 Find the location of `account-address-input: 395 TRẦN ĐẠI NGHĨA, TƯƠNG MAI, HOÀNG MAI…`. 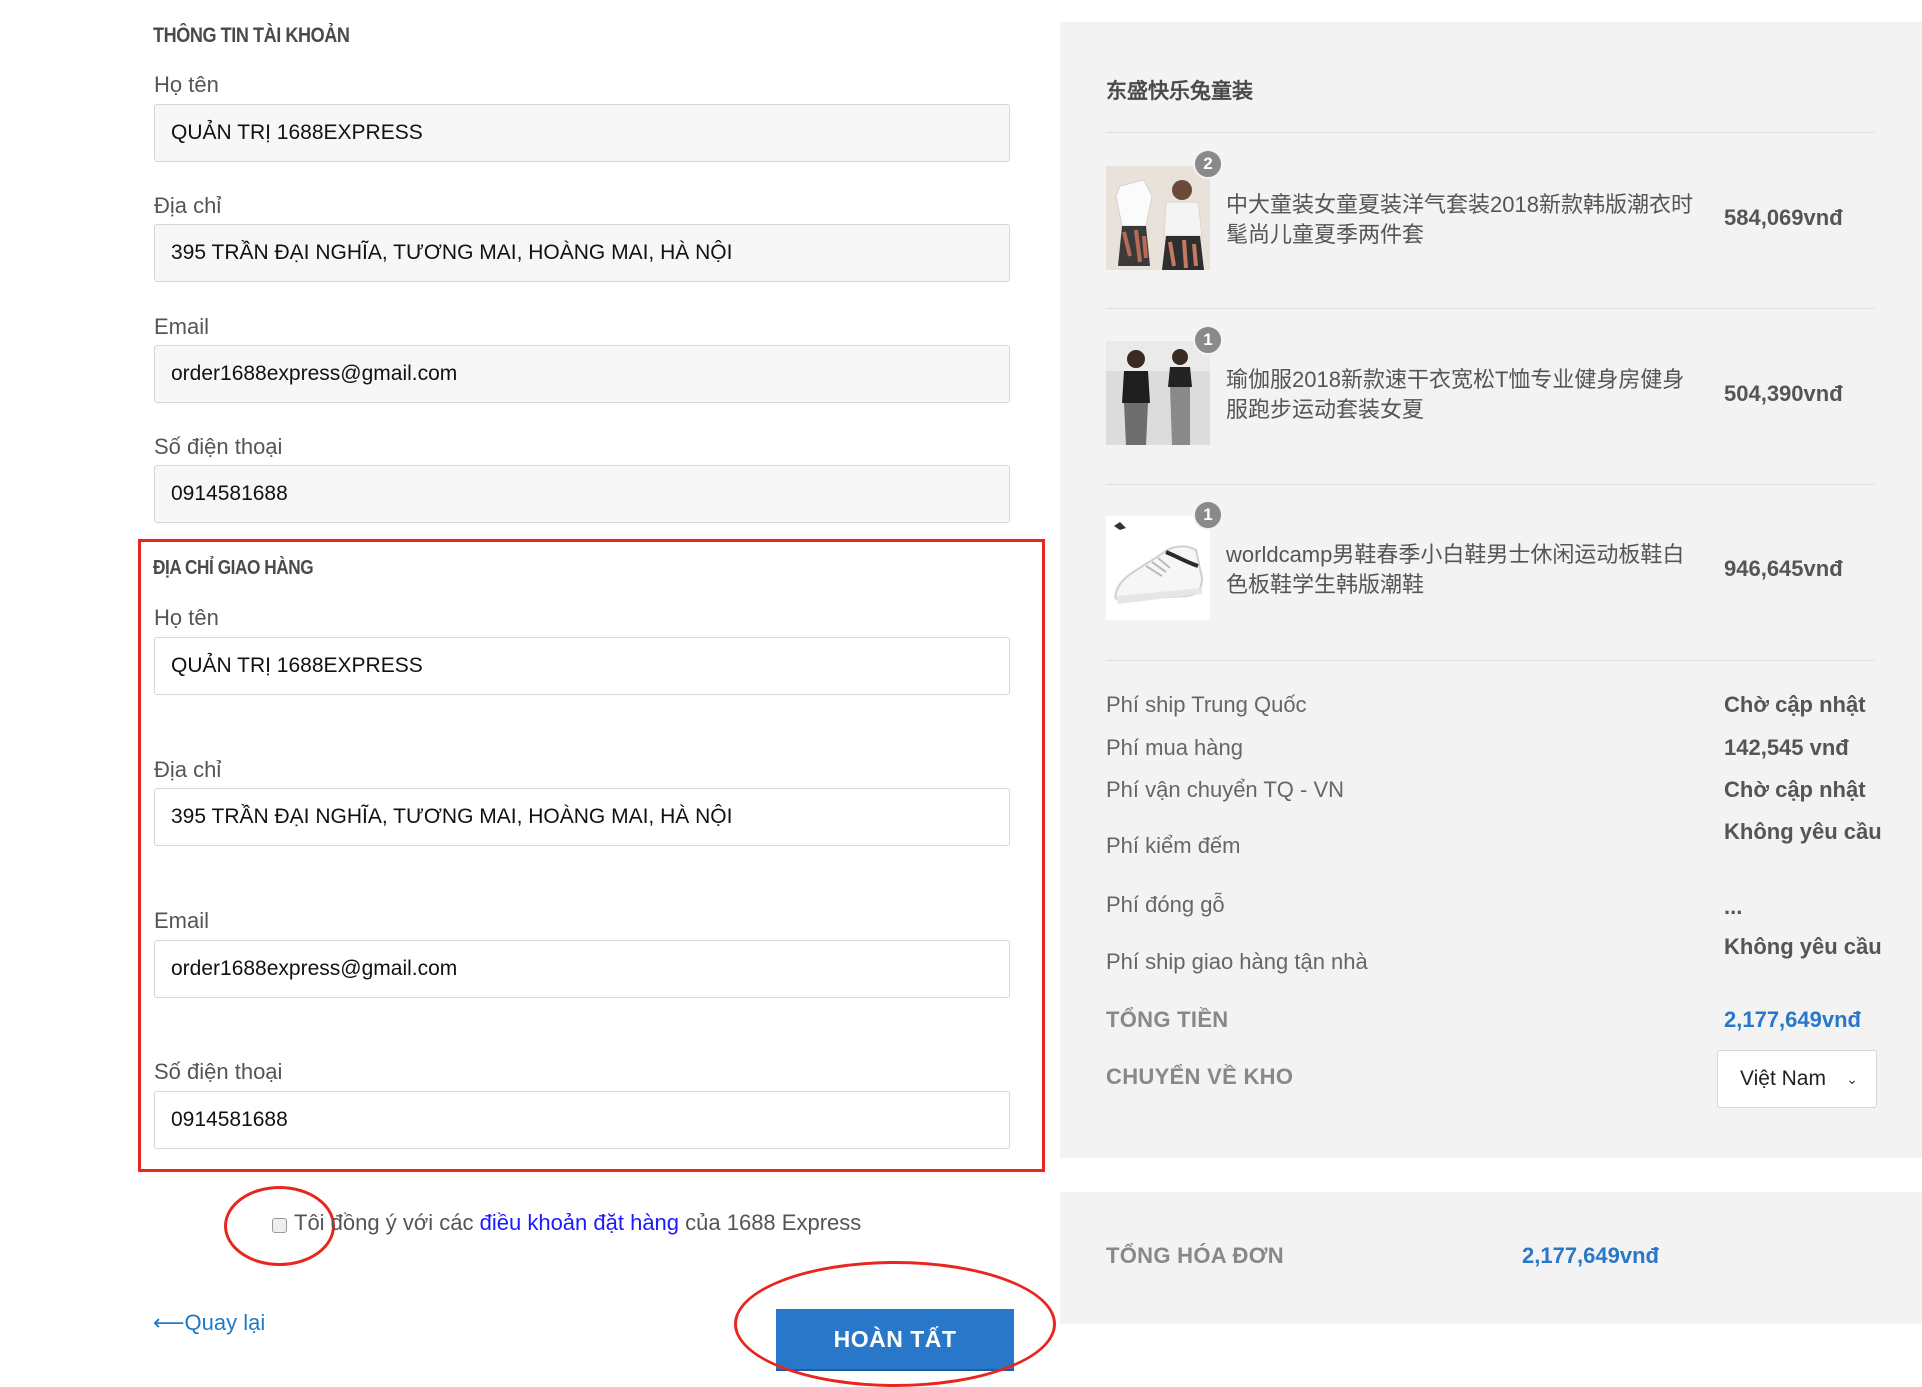

account-address-input: 395 TRẦN ĐẠI NGHĨA, TƯƠNG MAI, HOÀNG MAI… is located at coordinates (582, 253).